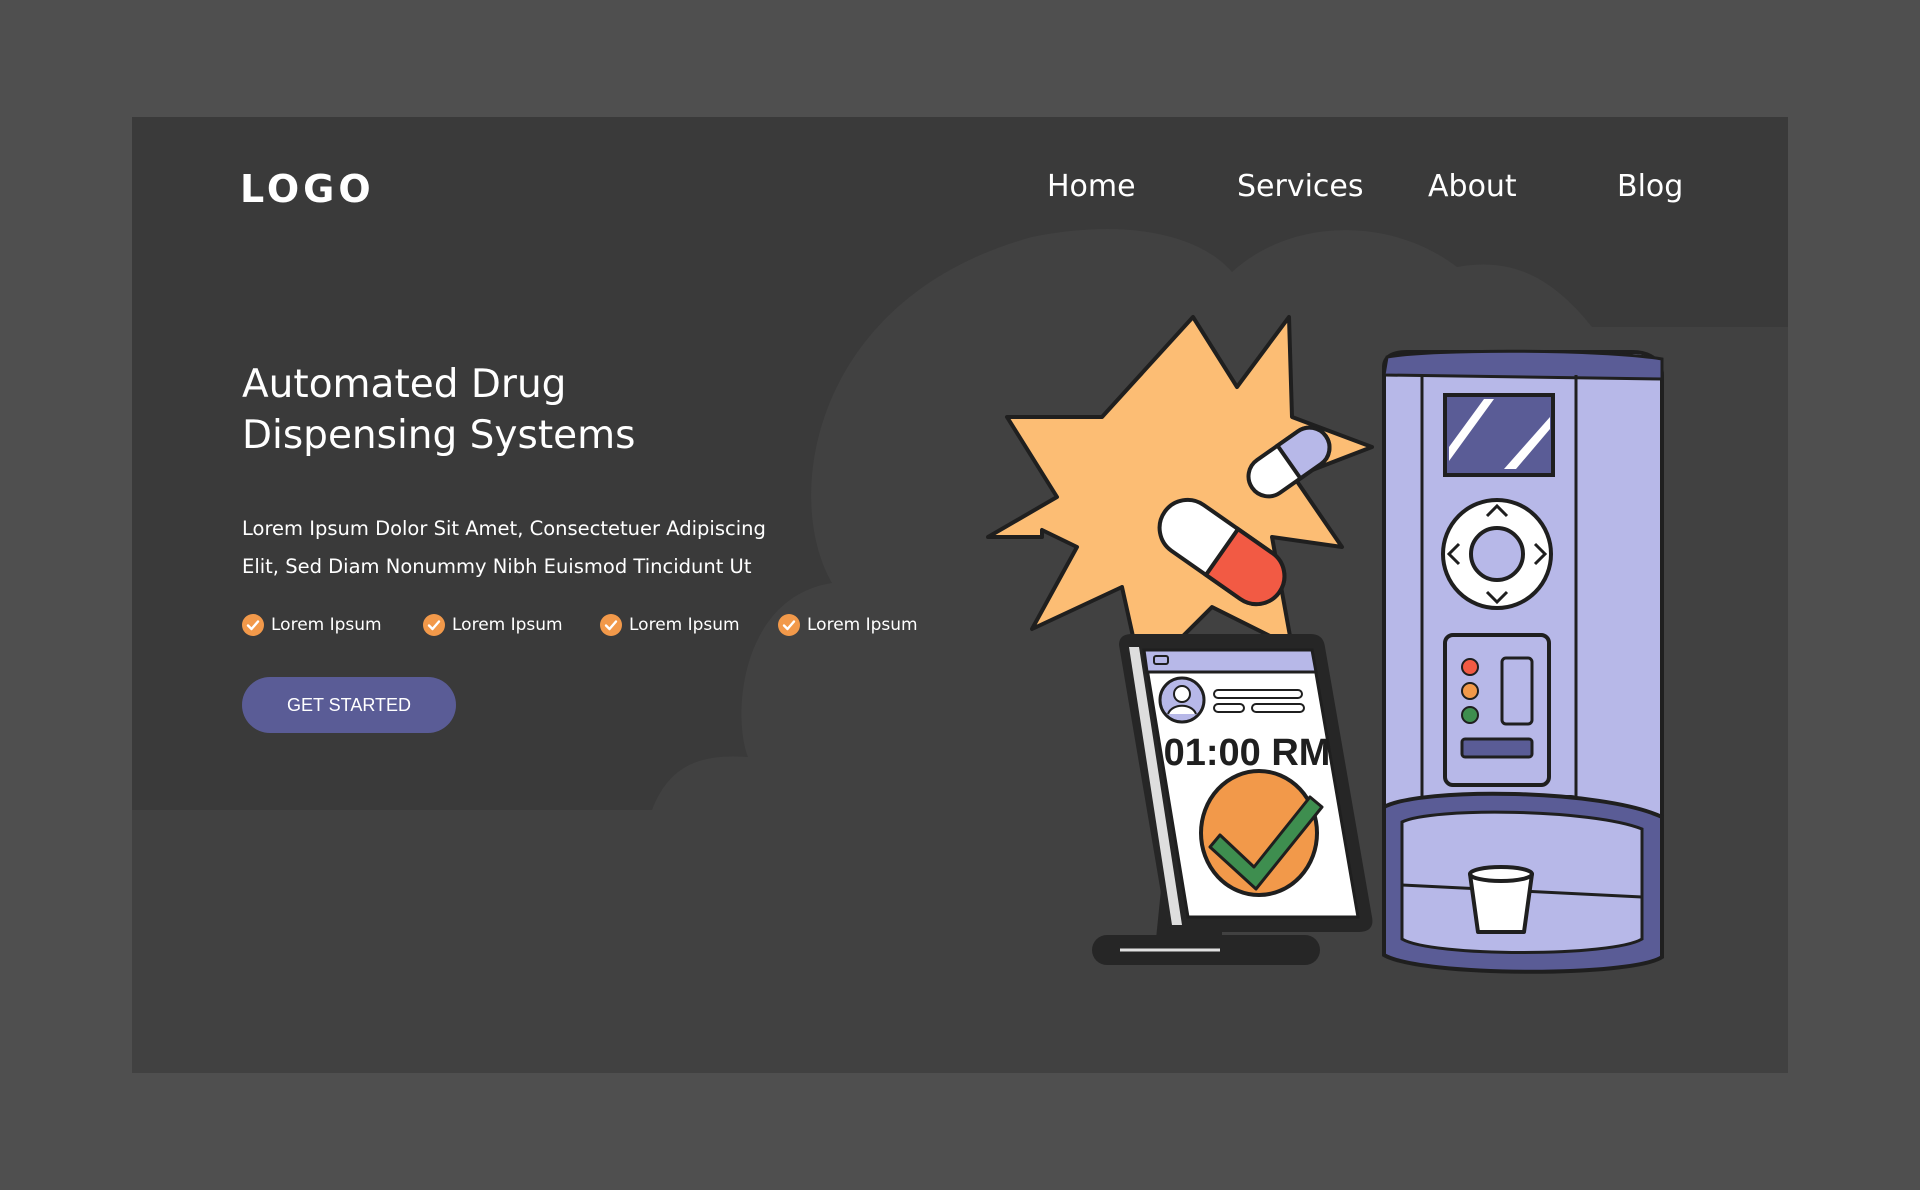  What do you see at coordinates (1232, 799) in the screenshot?
I see `tablet-kiosk` at bounding box center [1232, 799].